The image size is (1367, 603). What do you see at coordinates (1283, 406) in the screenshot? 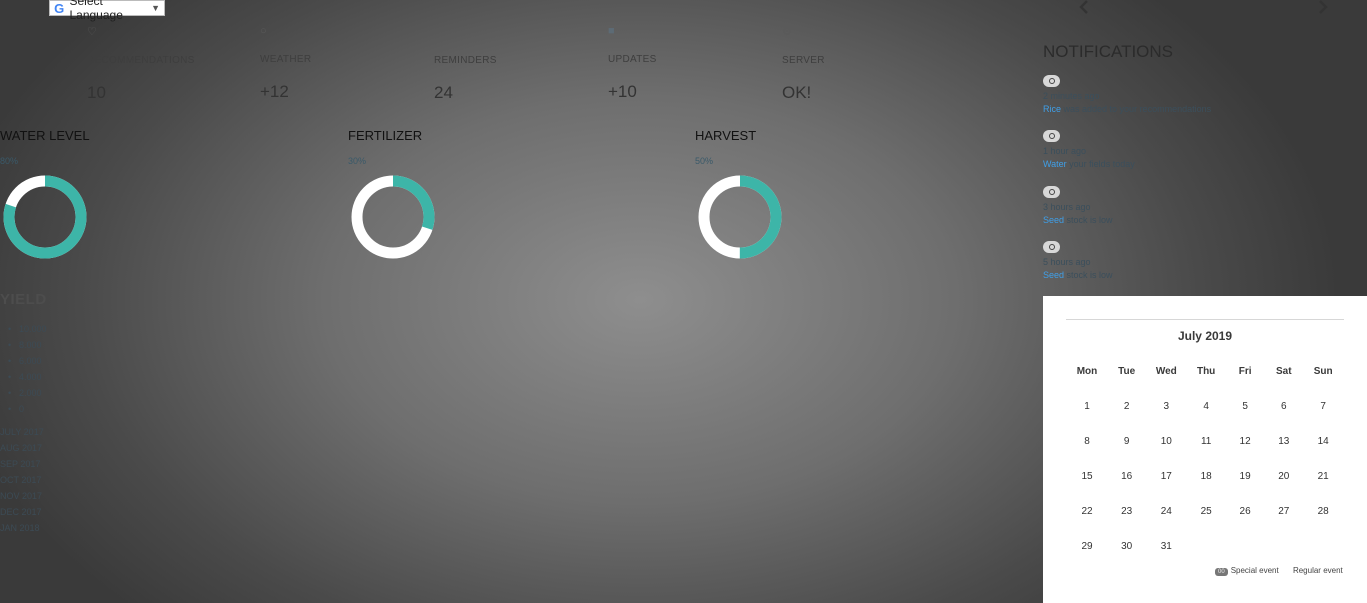
I see `calendar-day: 6` at bounding box center [1283, 406].